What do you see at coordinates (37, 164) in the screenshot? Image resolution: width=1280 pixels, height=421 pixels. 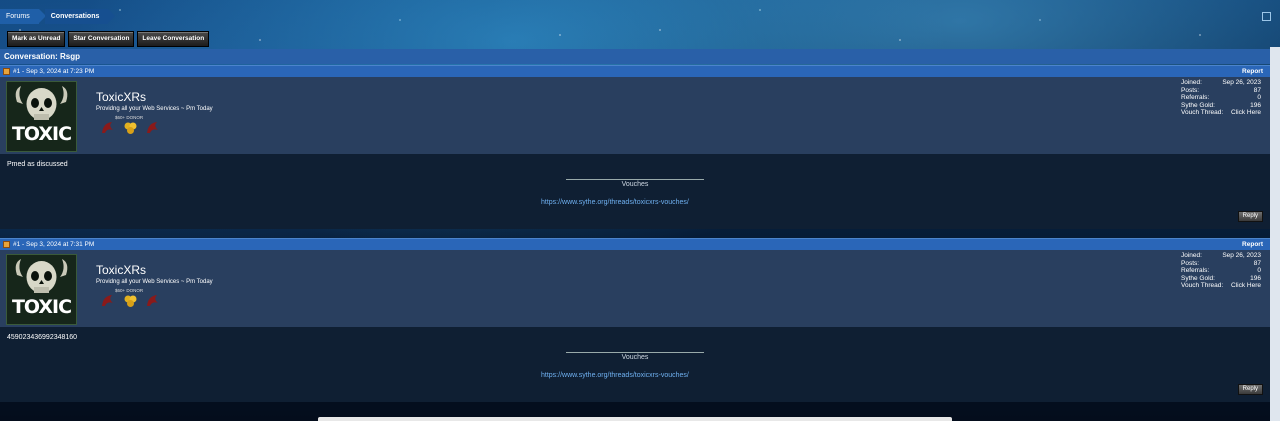 I see `post-message: Pmed as discussed` at bounding box center [37, 164].